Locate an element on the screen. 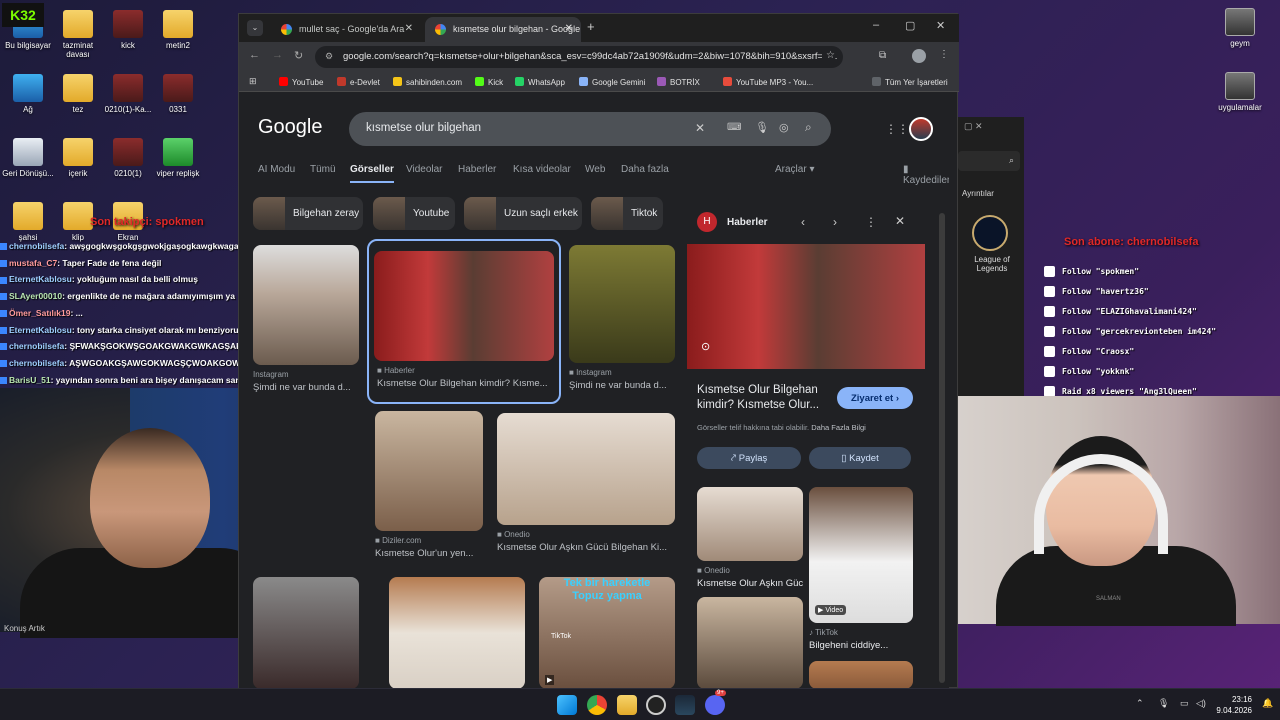 This screenshot has width=1280, height=720. visit-button: Ziyaret et › is located at coordinates (875, 398).